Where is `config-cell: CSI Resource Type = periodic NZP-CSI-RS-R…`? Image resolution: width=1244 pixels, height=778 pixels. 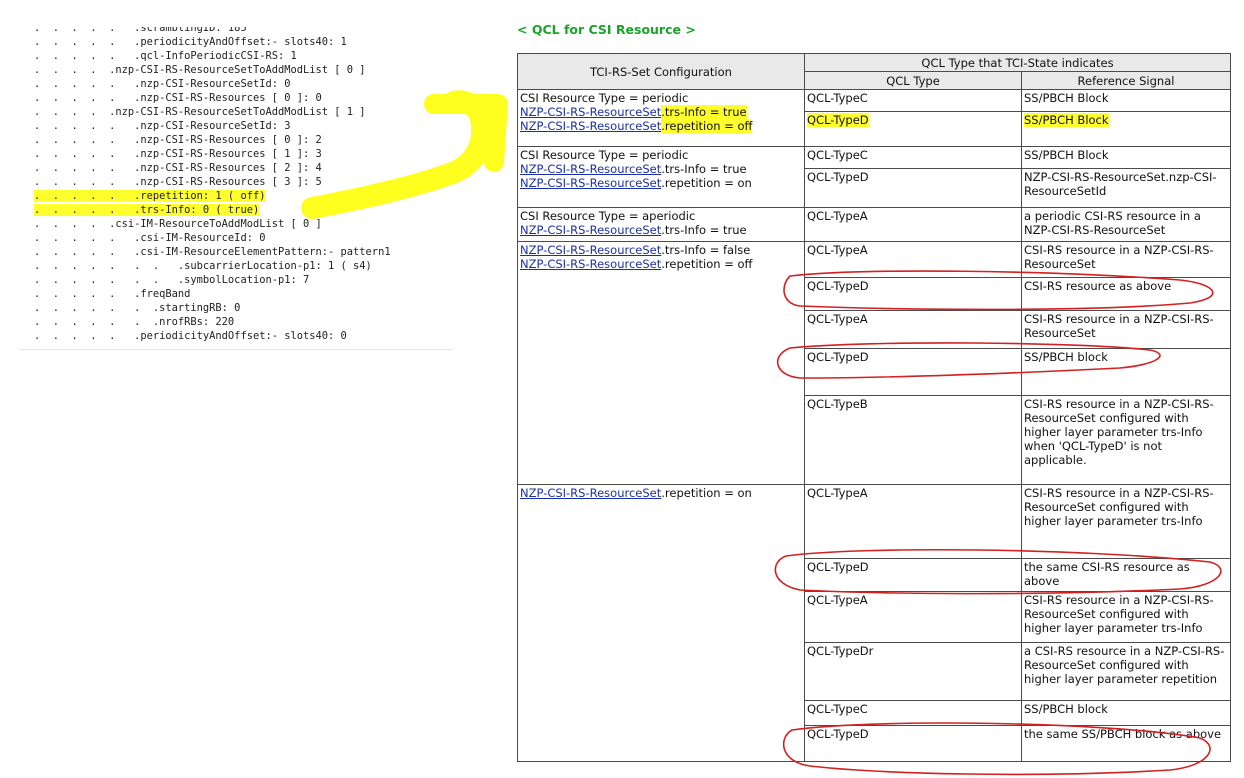 config-cell: CSI Resource Type = periodic NZP-CSI-RS-R… is located at coordinates (661, 177).